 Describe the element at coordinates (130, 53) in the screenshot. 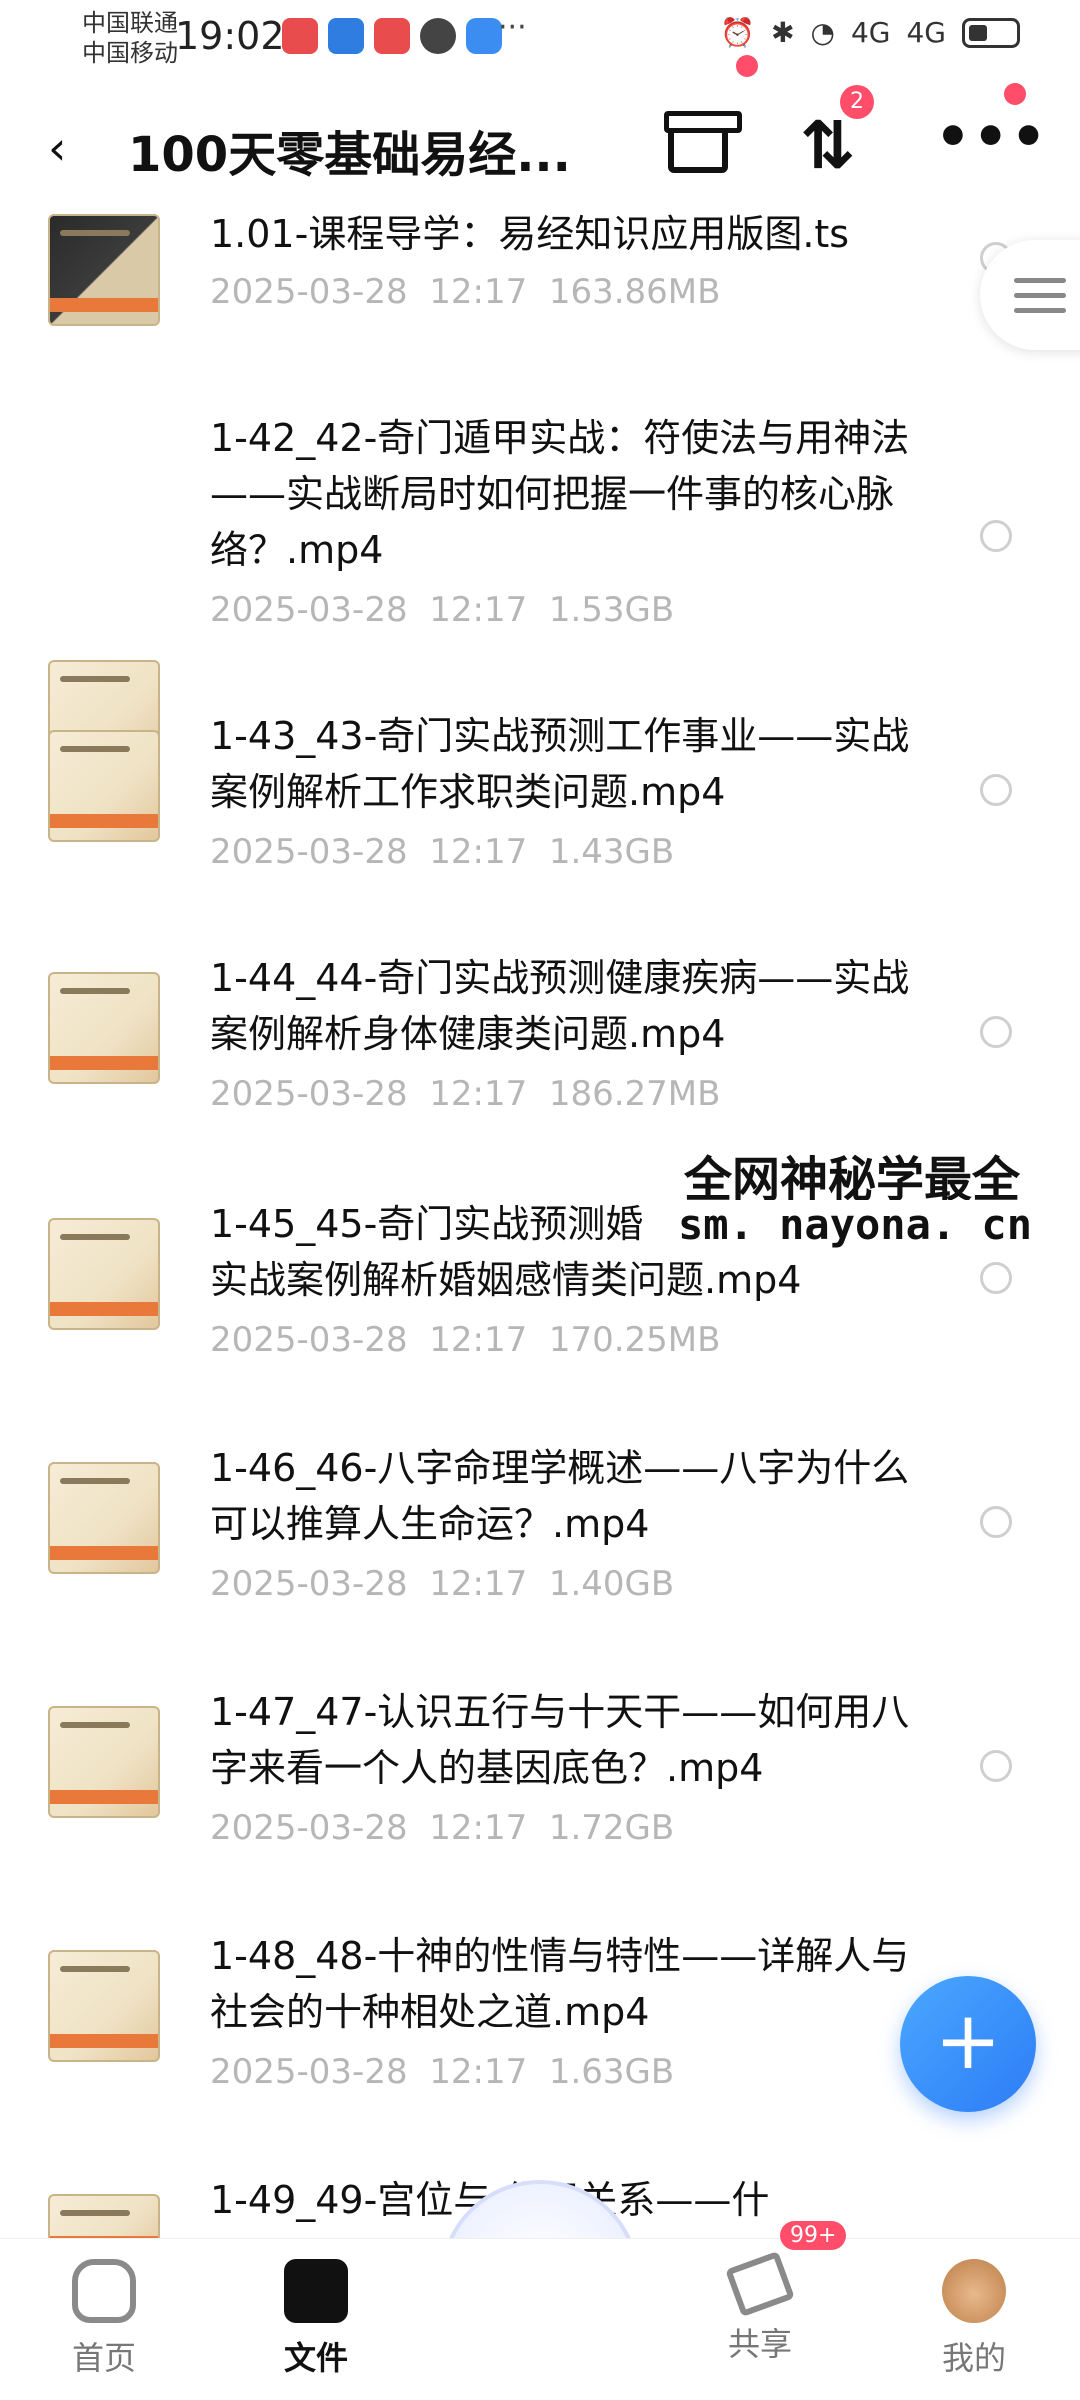

I see `carrier-2: 中国移动` at that location.